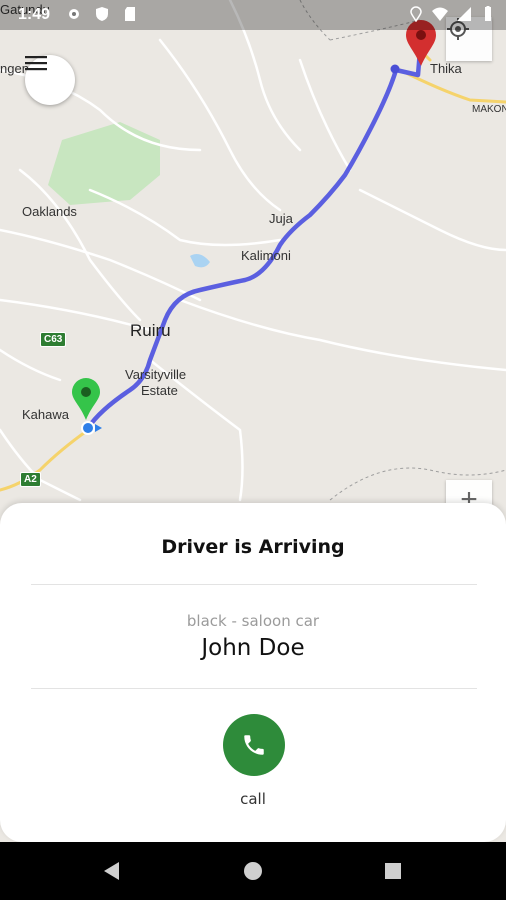  Describe the element at coordinates (489, 109) in the screenshot. I see `map-label-makon: MAKON` at that location.